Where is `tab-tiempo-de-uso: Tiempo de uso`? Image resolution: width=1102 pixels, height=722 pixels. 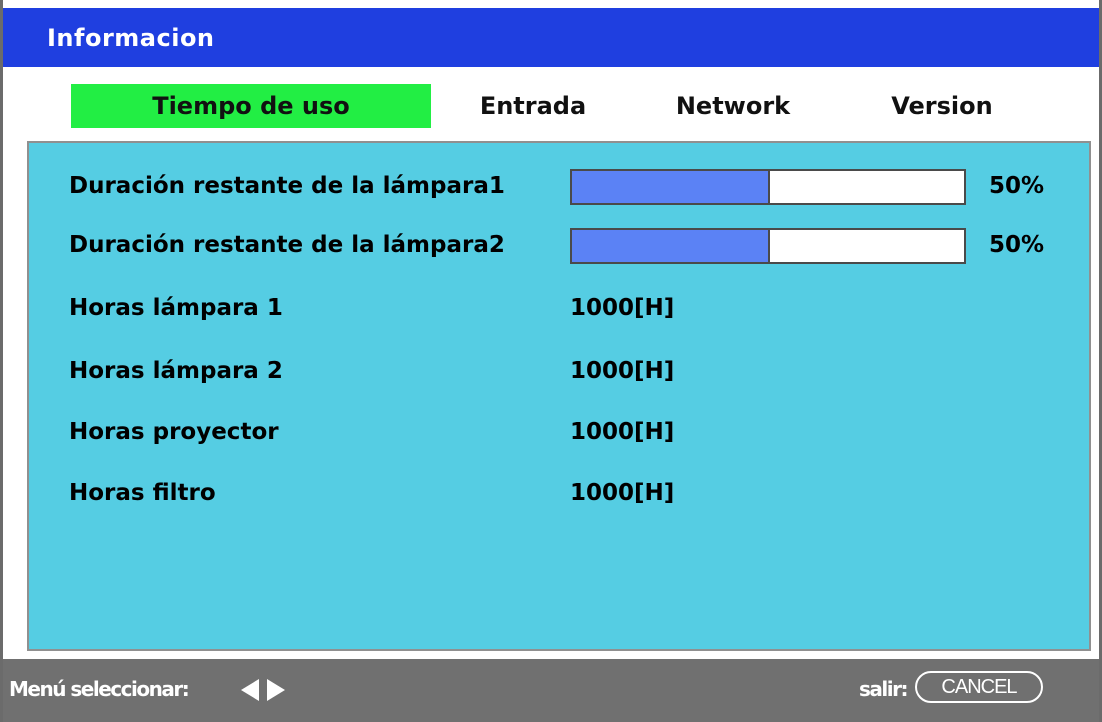
tab-tiempo-de-uso: Tiempo de uso is located at coordinates (251, 106).